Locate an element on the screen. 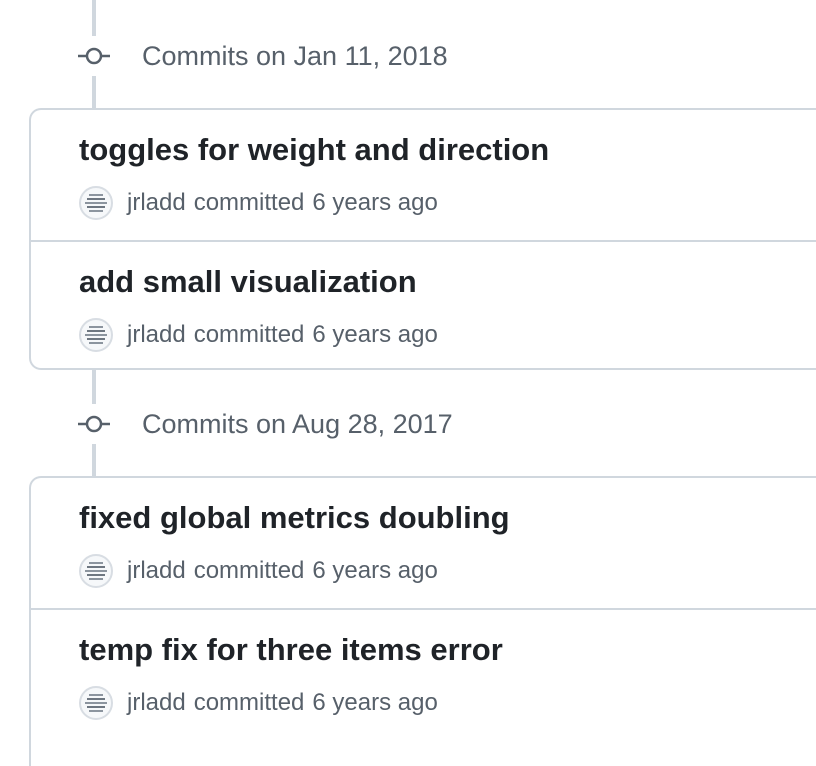 The width and height of the screenshot is (816, 766). commit-group-title: Commits on Jan 11, 2018 is located at coordinates (295, 55).